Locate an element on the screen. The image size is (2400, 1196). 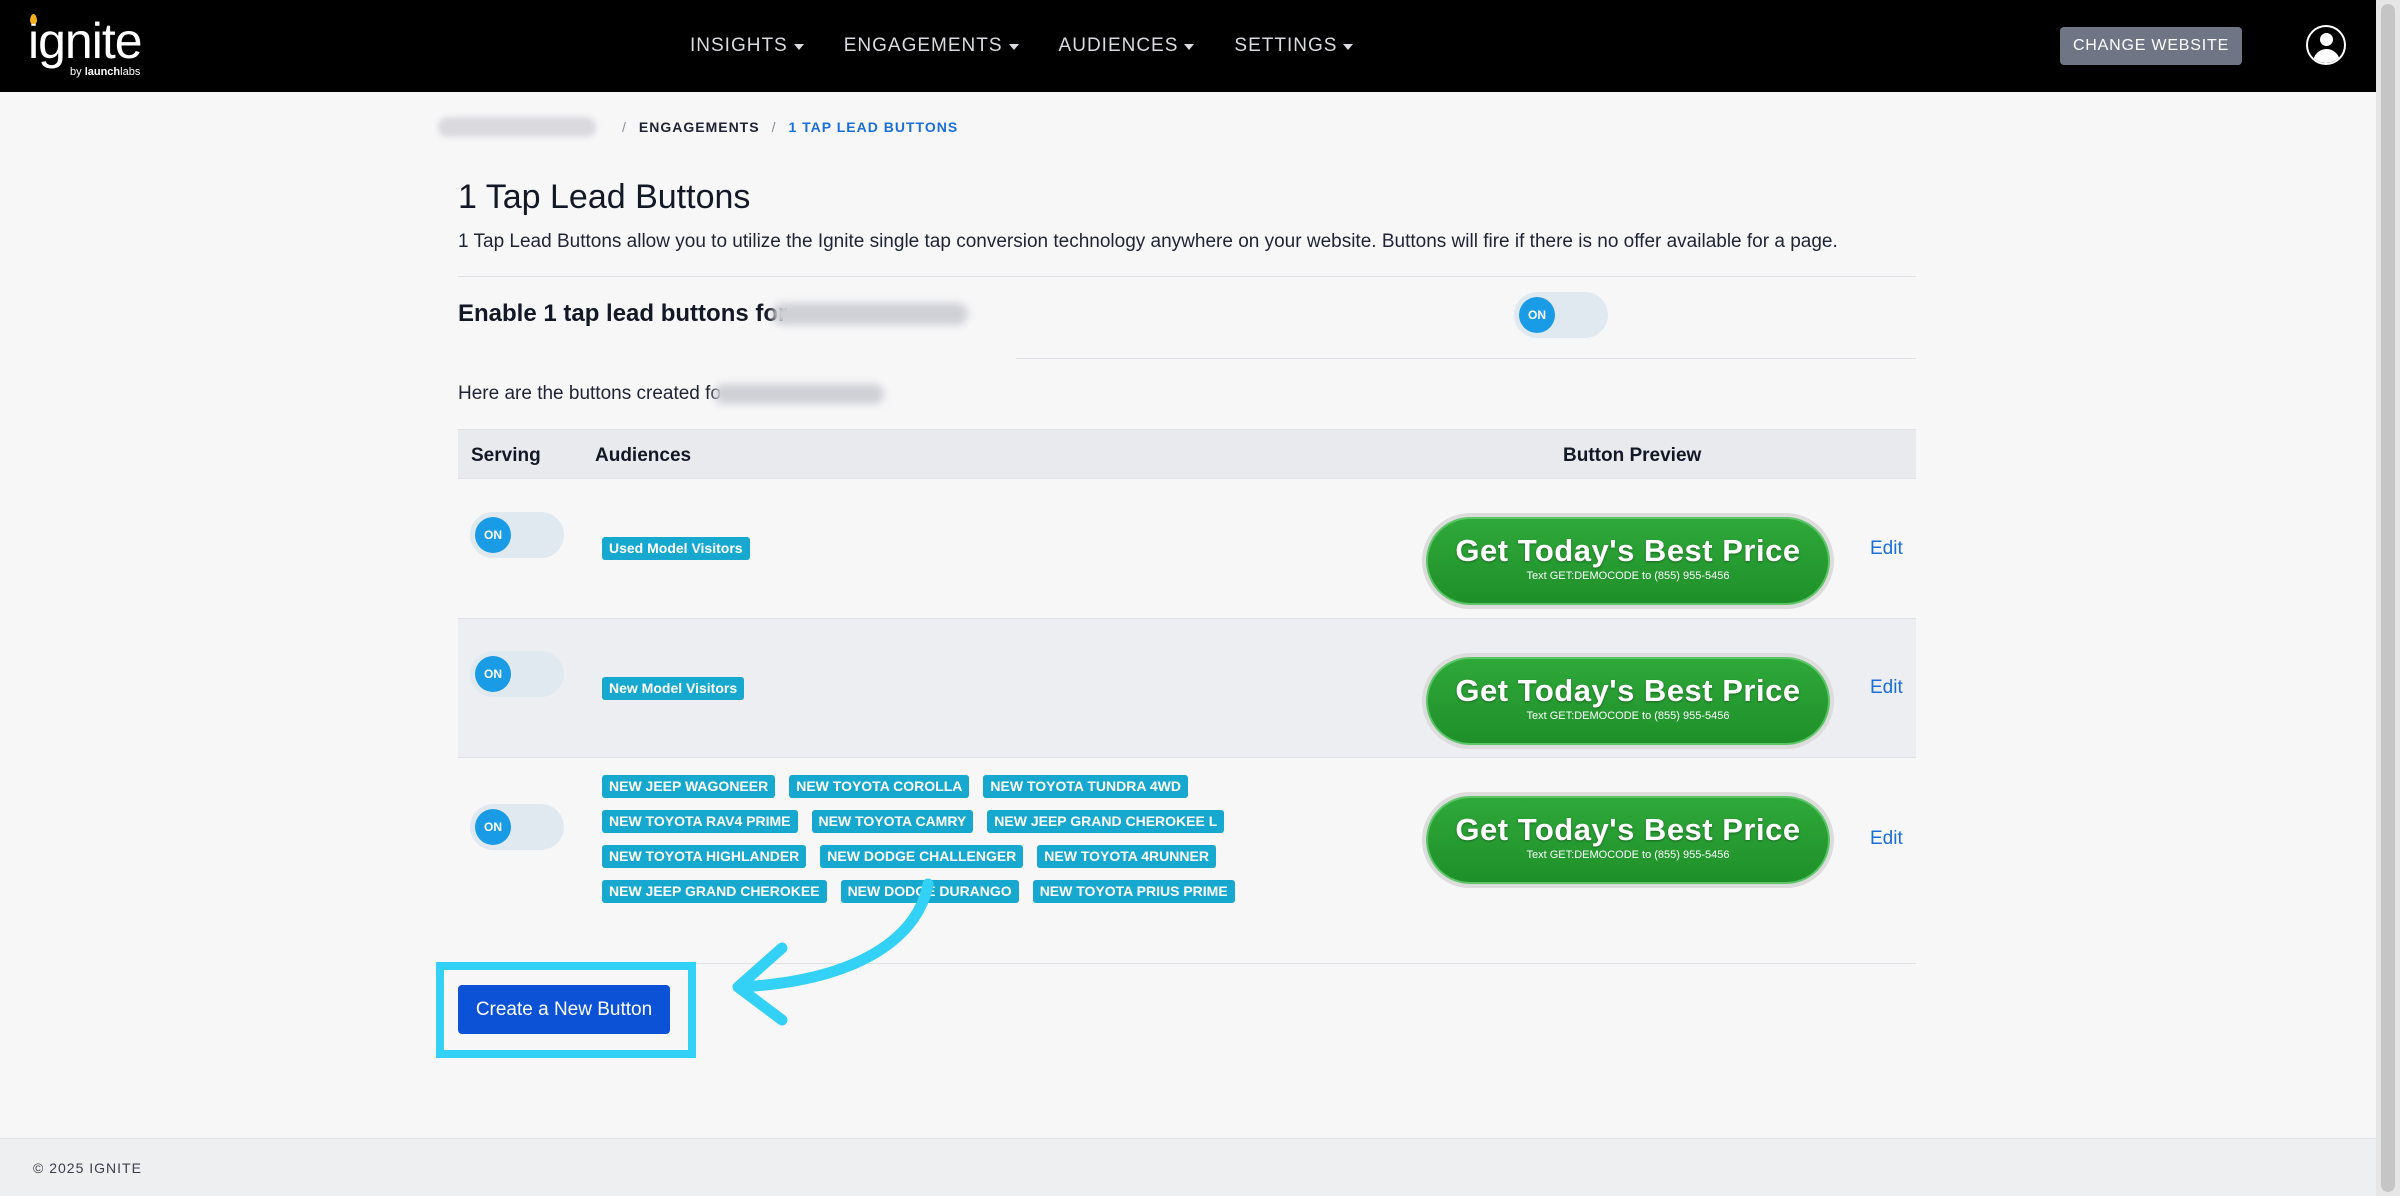
annotation-arrow-icon is located at coordinates (833, 952).